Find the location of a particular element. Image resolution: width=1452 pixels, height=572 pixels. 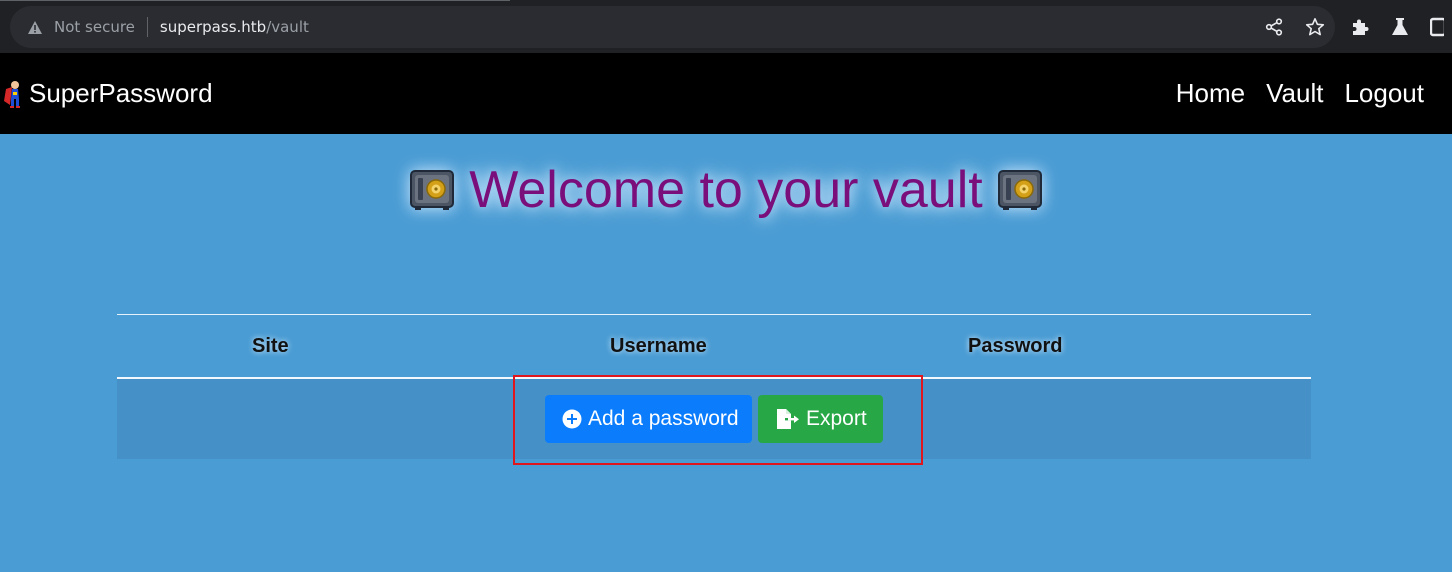

browser-toolbar: Not secure superpass.htb/vault is located at coordinates (726, 26).